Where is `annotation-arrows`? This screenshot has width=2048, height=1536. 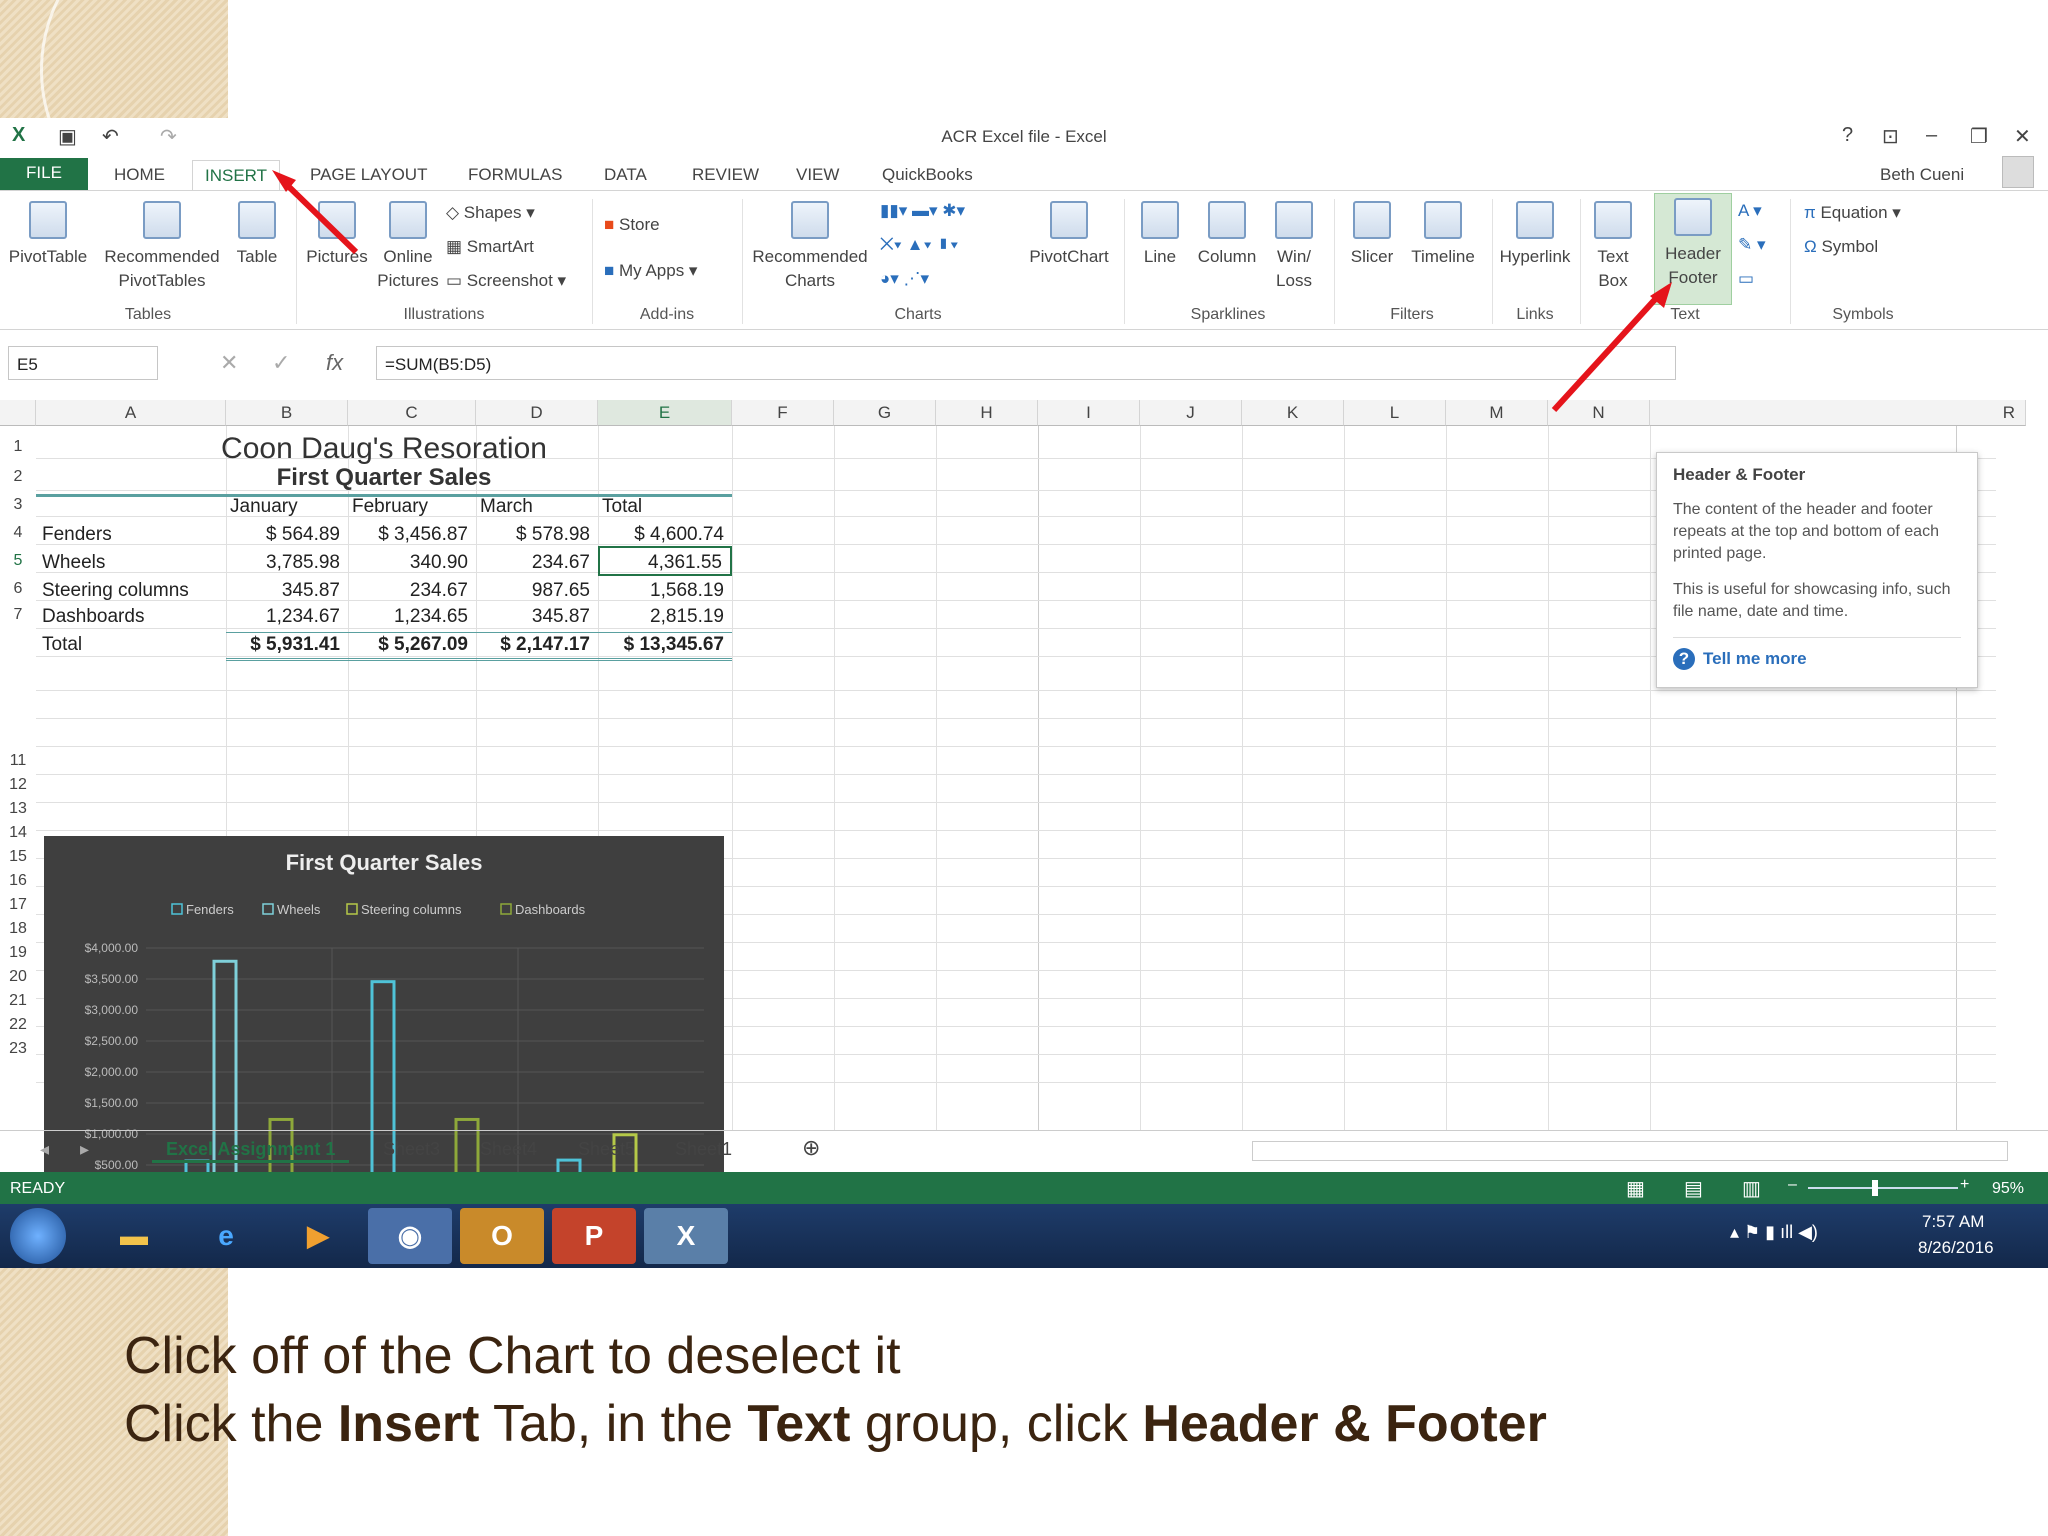 annotation-arrows is located at coordinates (972, 291).